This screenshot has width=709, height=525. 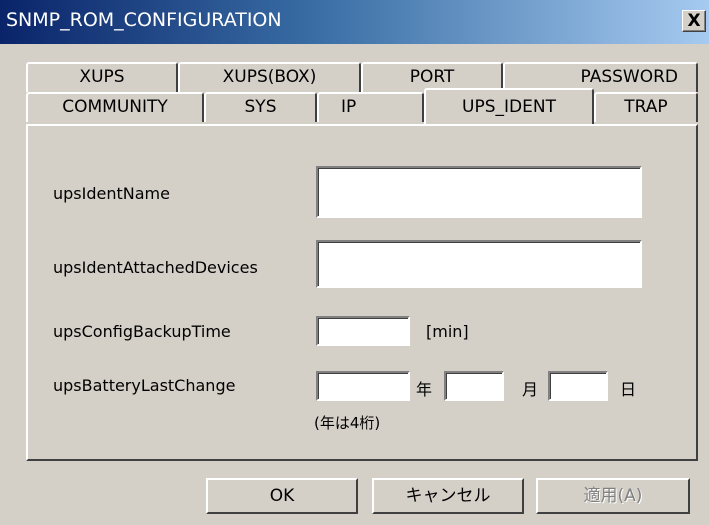 I want to click on tab-community: COMMUNITY, so click(x=115, y=107).